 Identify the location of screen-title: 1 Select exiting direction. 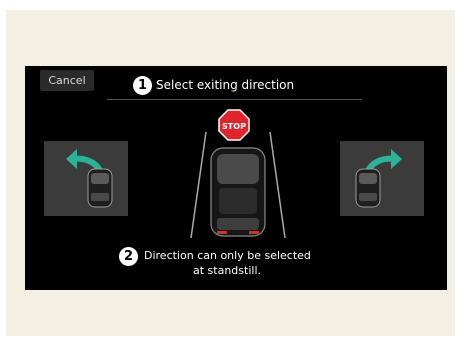
(213, 85).